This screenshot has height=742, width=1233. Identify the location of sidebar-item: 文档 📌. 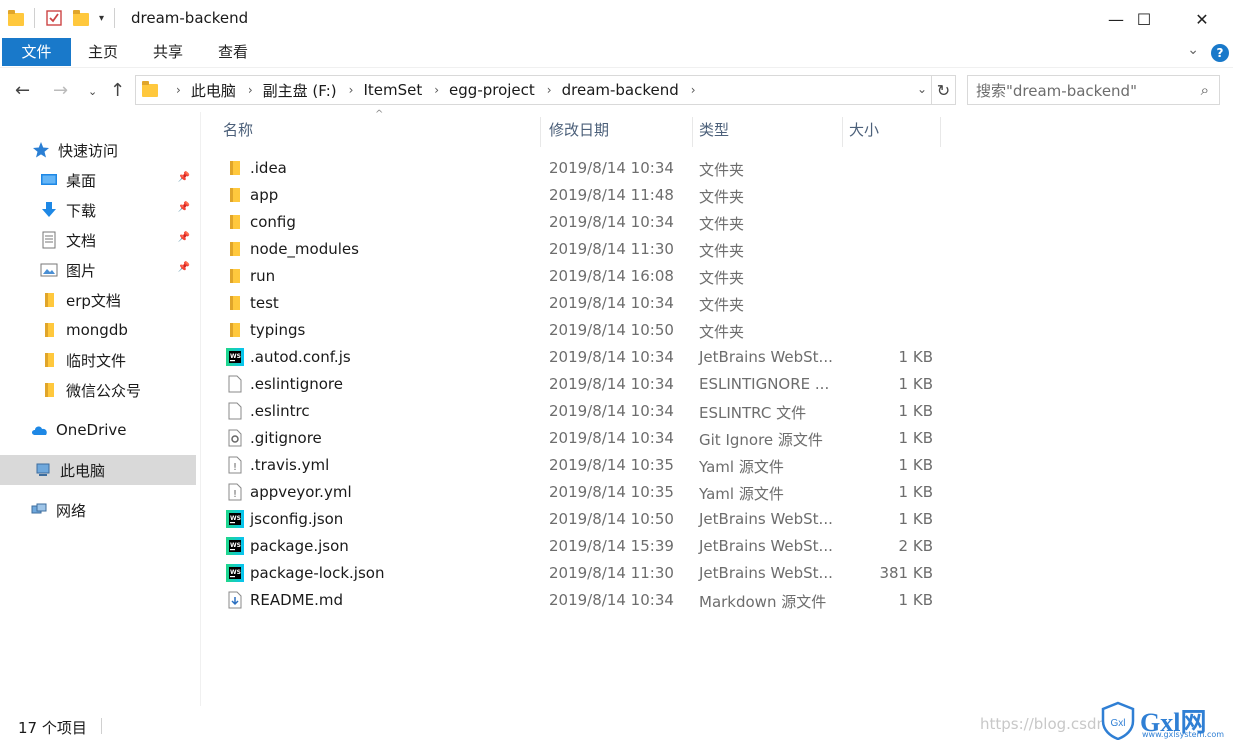
(98, 240).